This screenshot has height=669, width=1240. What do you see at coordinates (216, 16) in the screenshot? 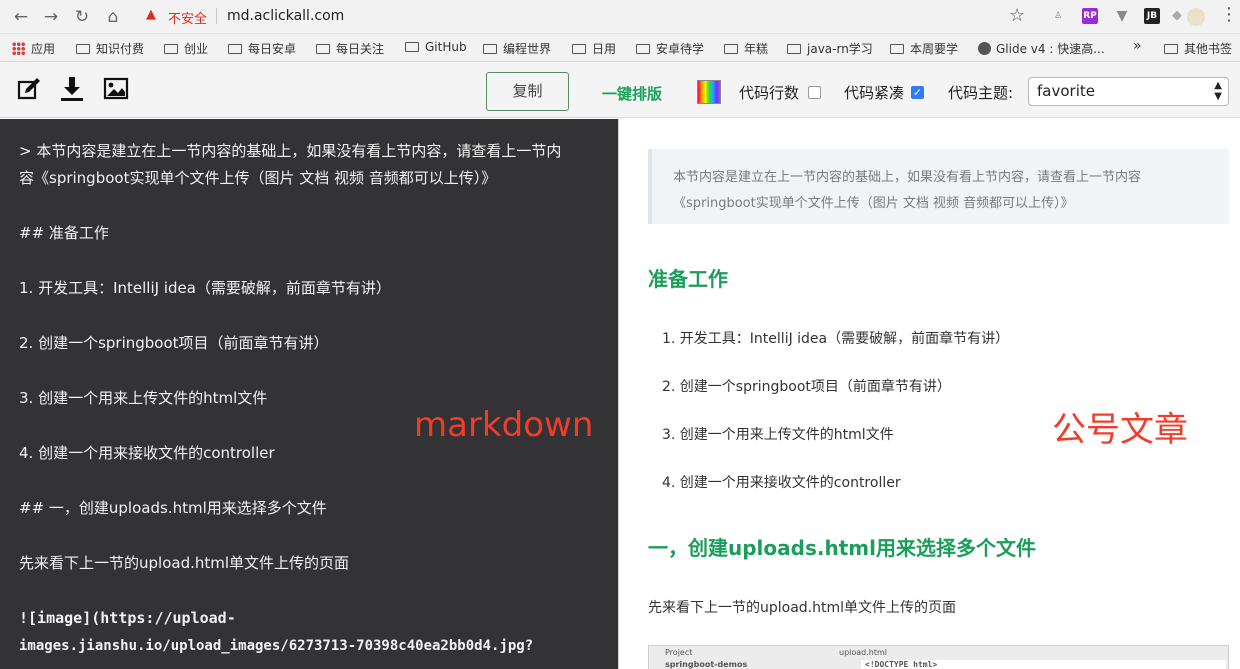
I see `address-separator` at bounding box center [216, 16].